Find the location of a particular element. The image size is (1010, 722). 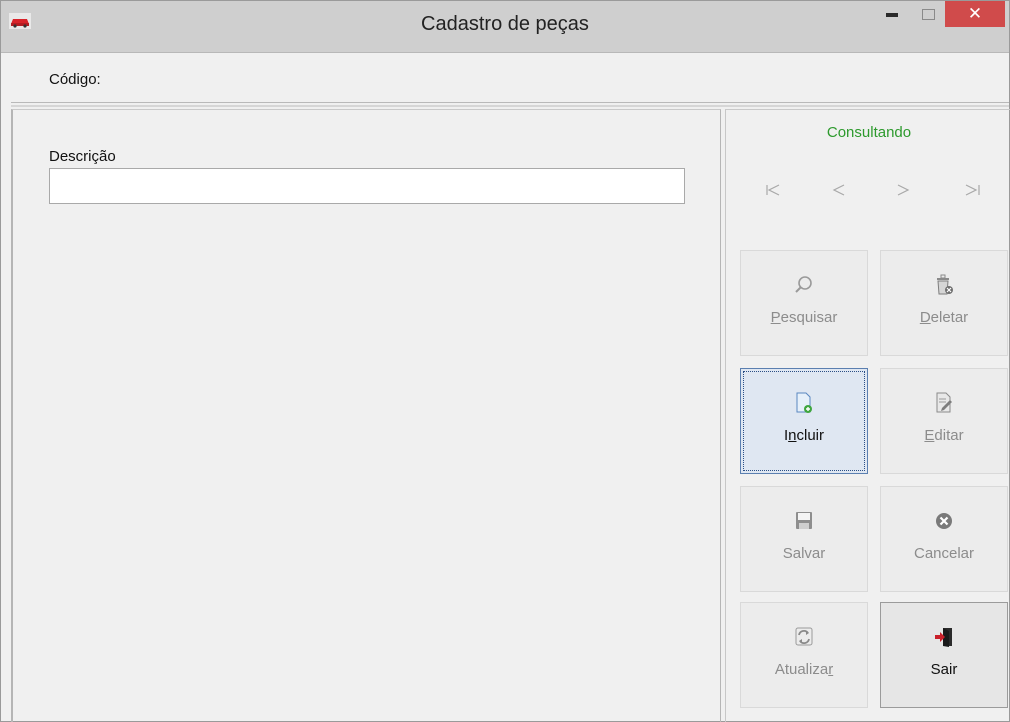

title-bar: Cadastro de peças ✕ is located at coordinates (505, 27).